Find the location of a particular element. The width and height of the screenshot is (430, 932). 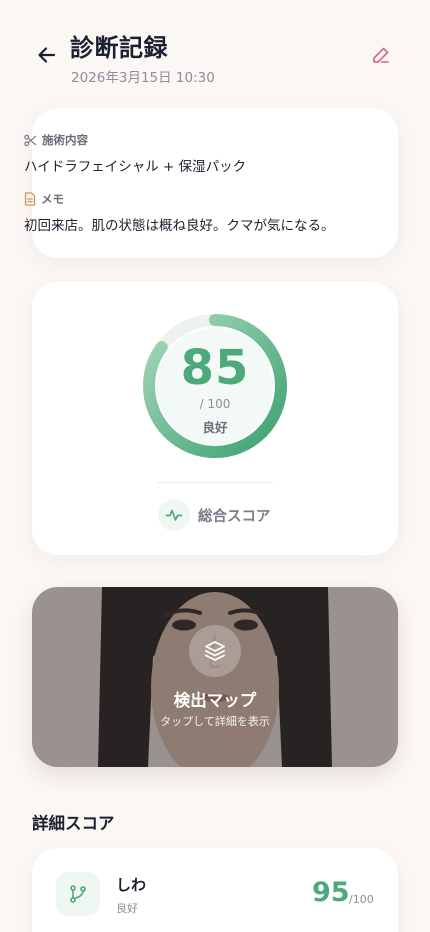

detail-scores-heading: 詳細スコア is located at coordinates (73, 823).